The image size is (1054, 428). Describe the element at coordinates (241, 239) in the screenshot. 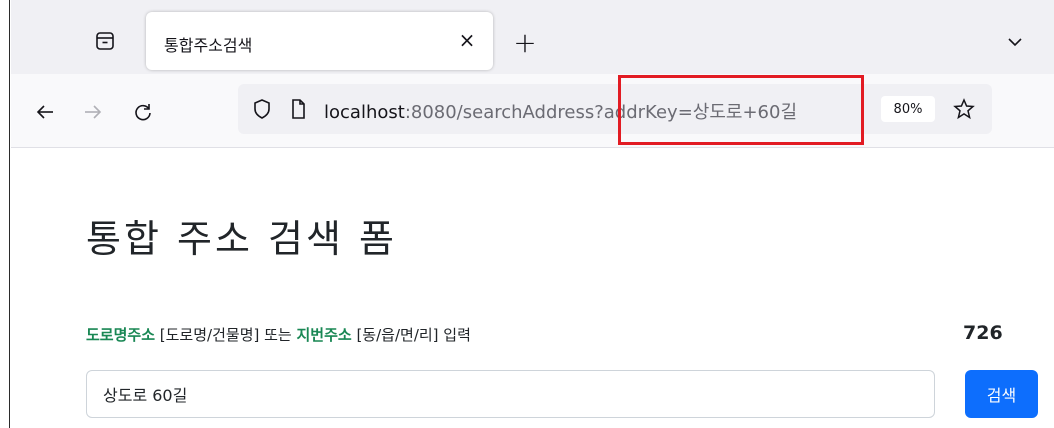

I see `page-title: 통합 주소 검색 폼` at that location.